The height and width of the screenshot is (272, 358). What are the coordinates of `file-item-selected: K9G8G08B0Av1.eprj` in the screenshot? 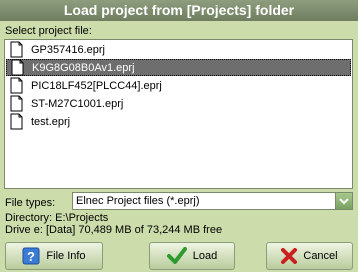 It's located at (178, 67).